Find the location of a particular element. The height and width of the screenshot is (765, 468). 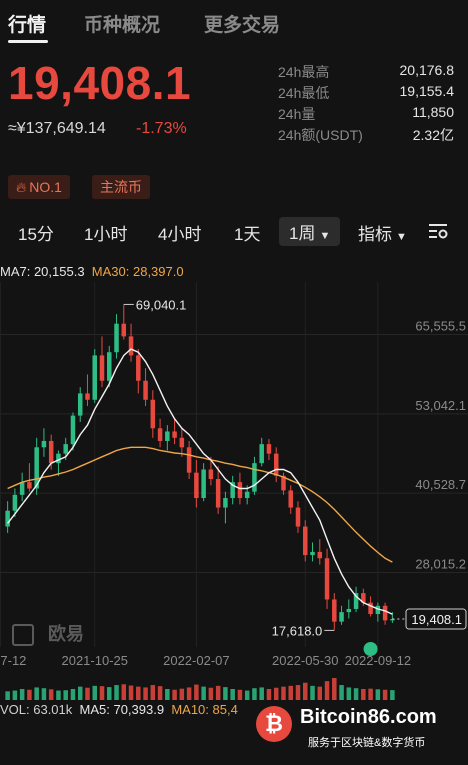

ma7-value: MA7: 20,155.3 is located at coordinates (42, 271).